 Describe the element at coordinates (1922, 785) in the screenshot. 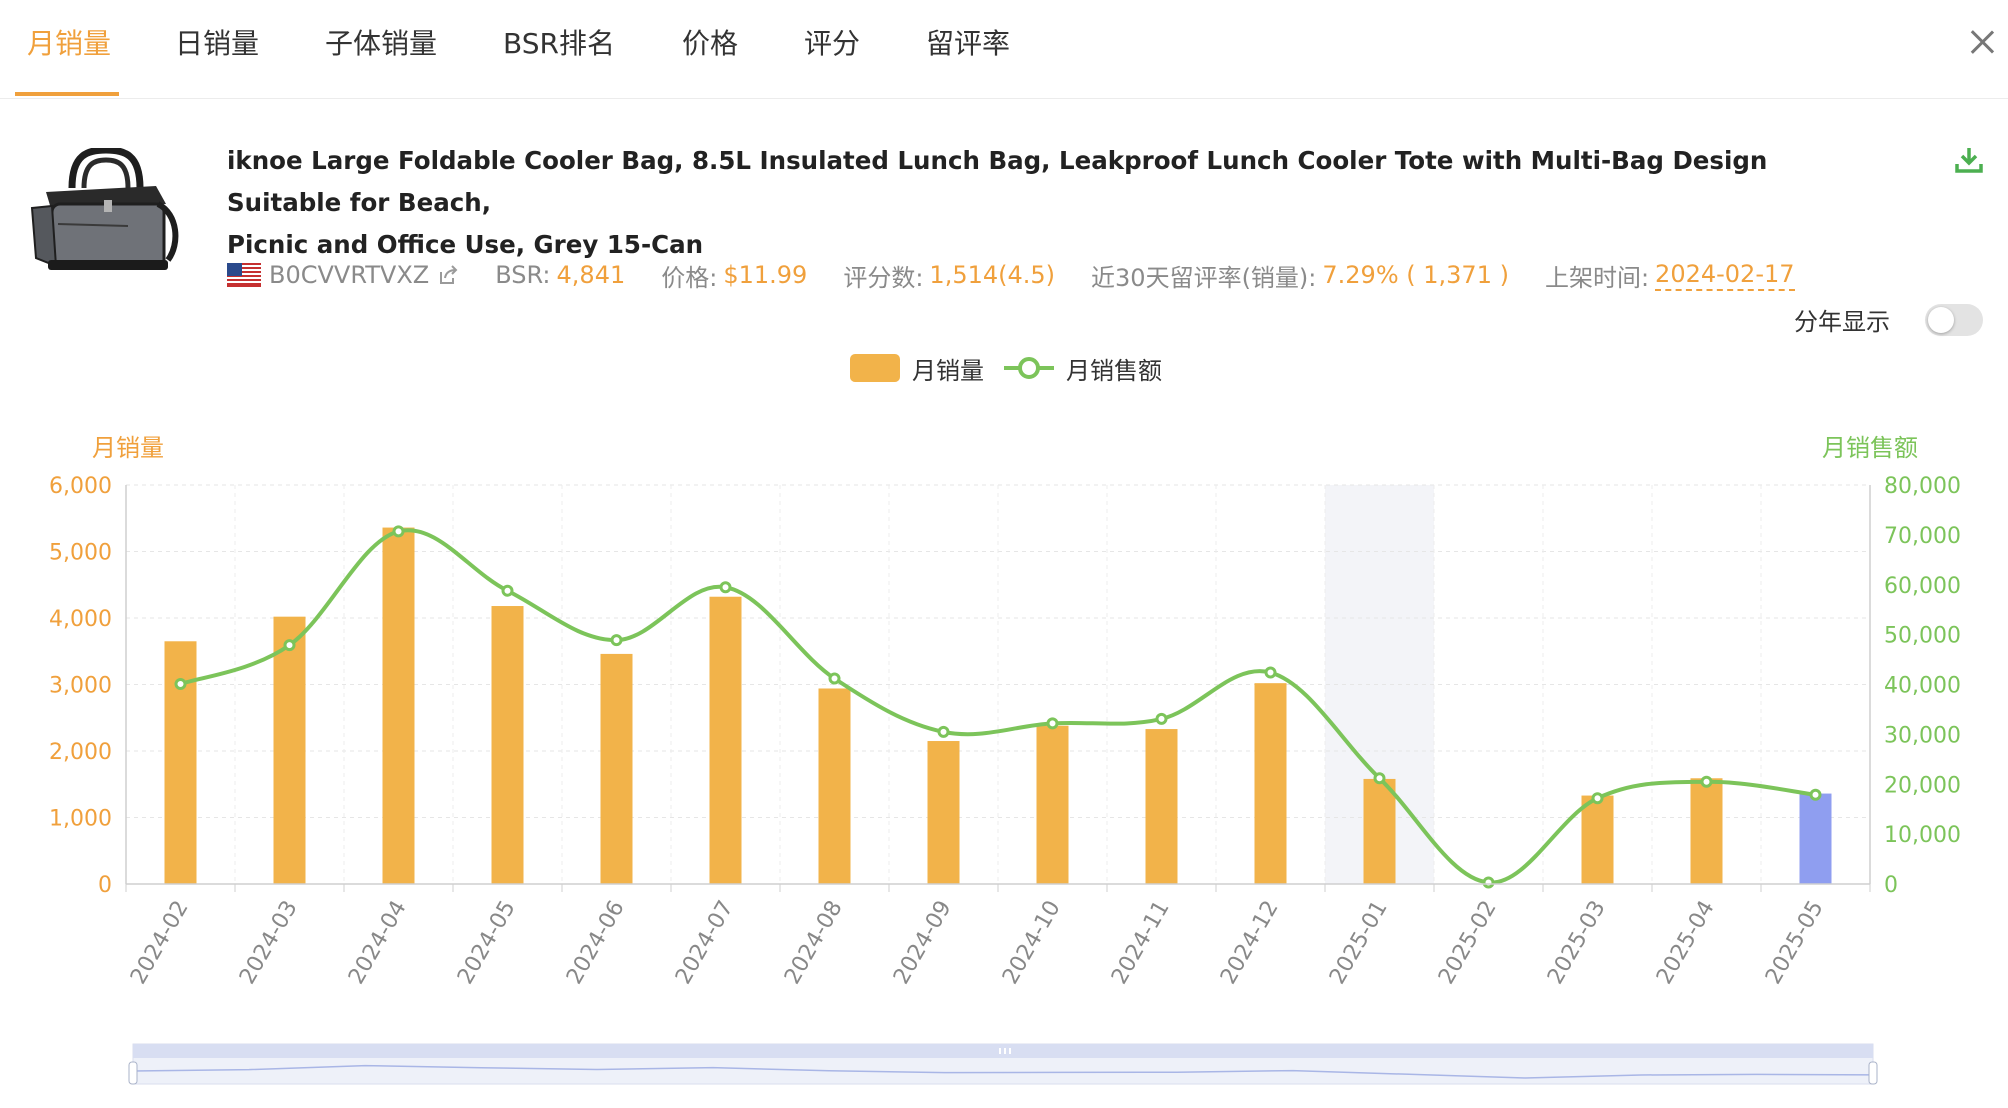

I see `y-right-tick-label: 20,000` at that location.